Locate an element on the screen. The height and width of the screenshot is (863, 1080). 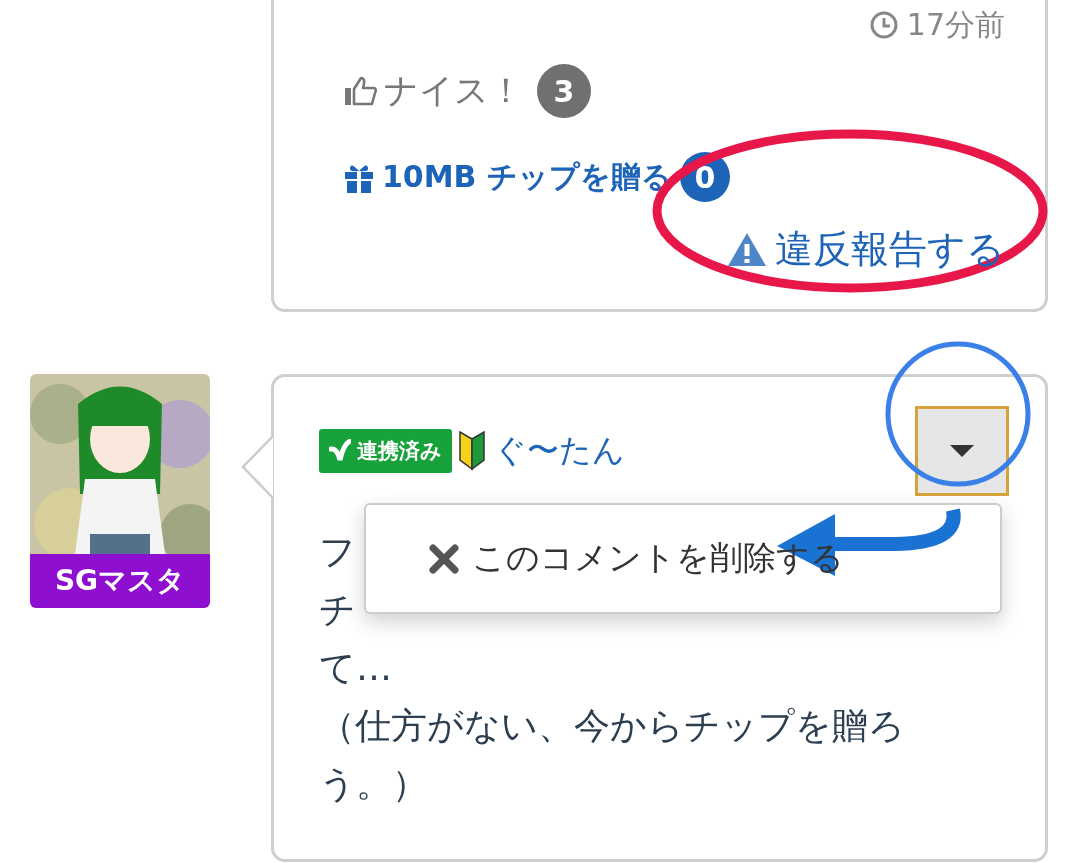
dropdown-button is located at coordinates (962, 451).